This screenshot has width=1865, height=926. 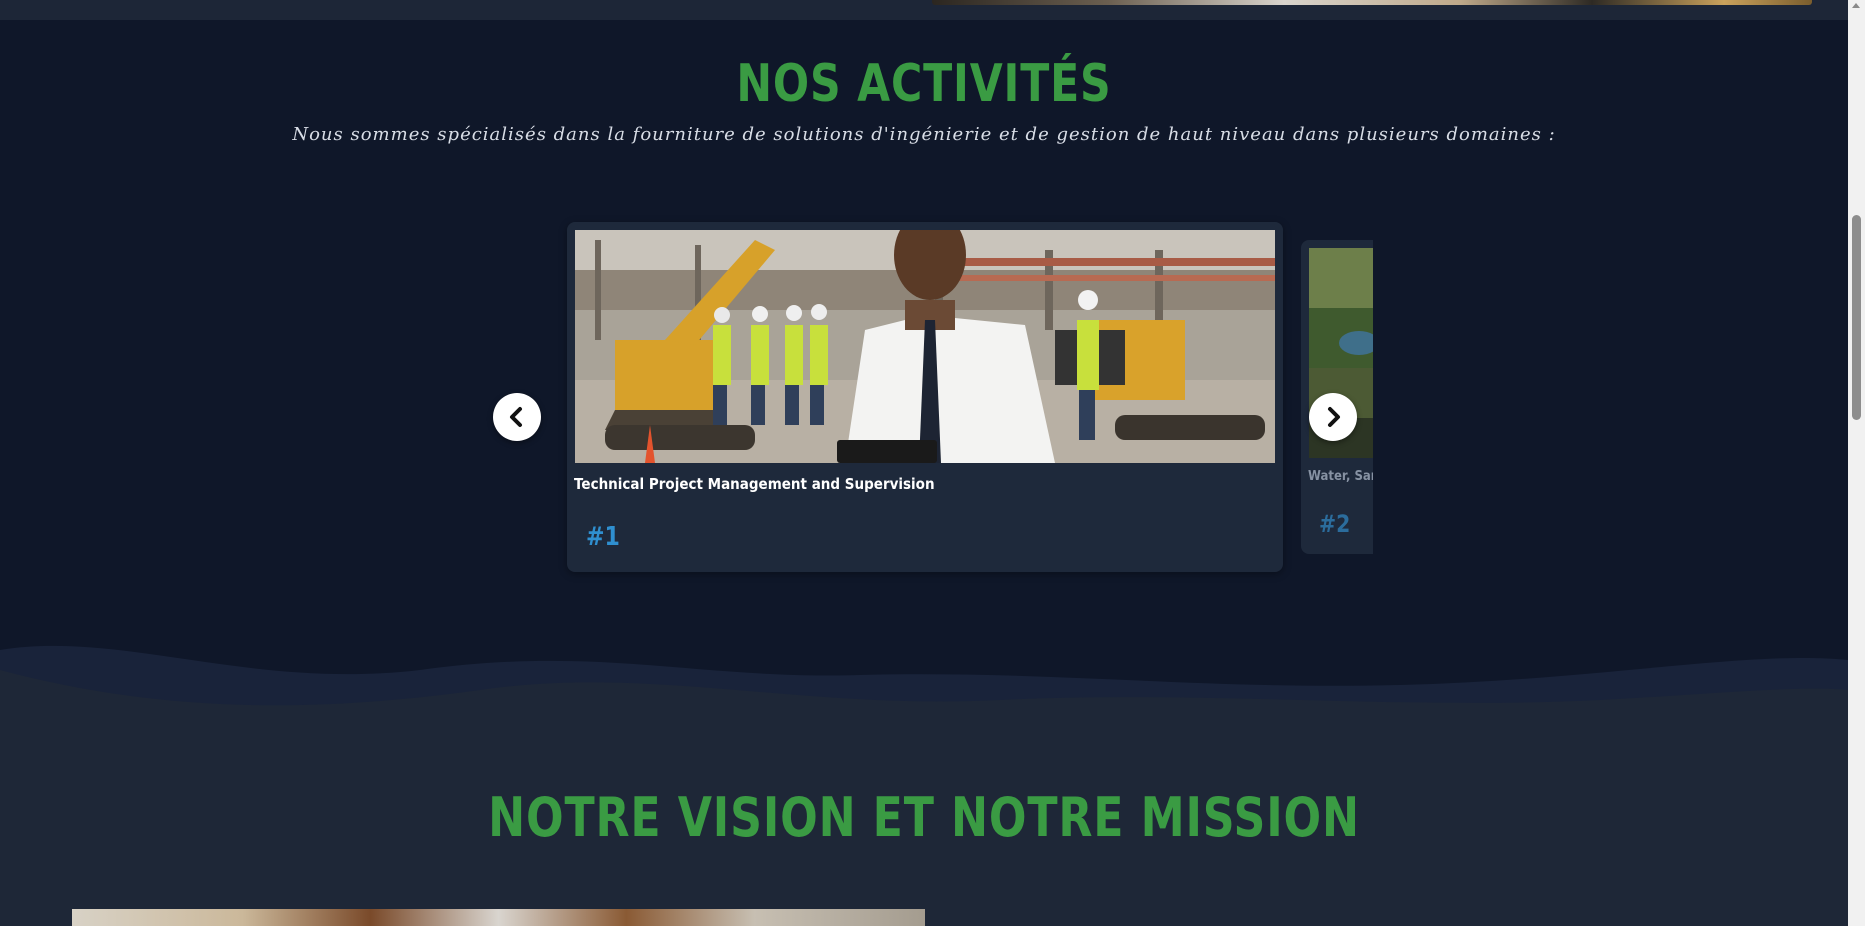 I want to click on carousel-prev-button, so click(x=517, y=417).